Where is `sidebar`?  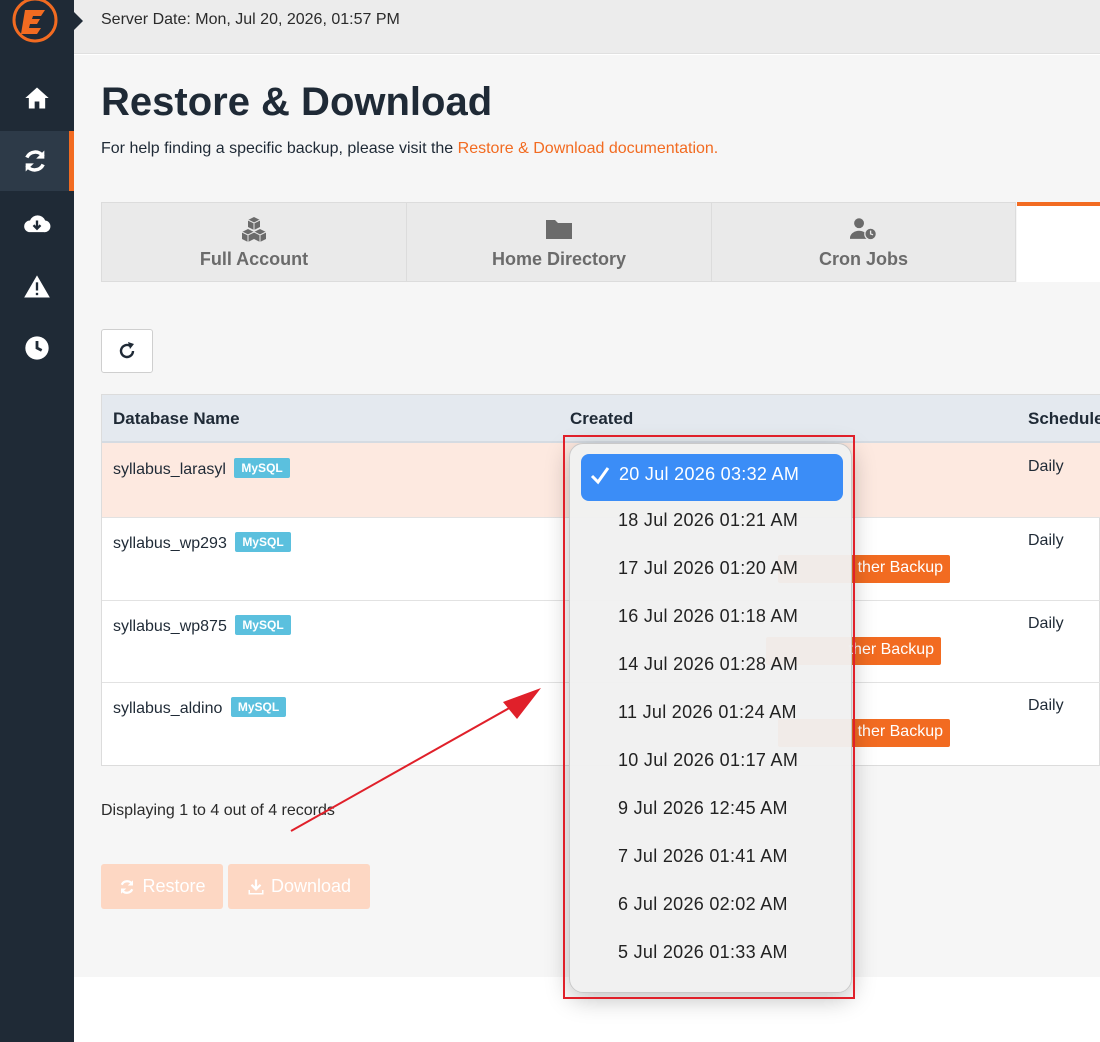
sidebar is located at coordinates (37, 521).